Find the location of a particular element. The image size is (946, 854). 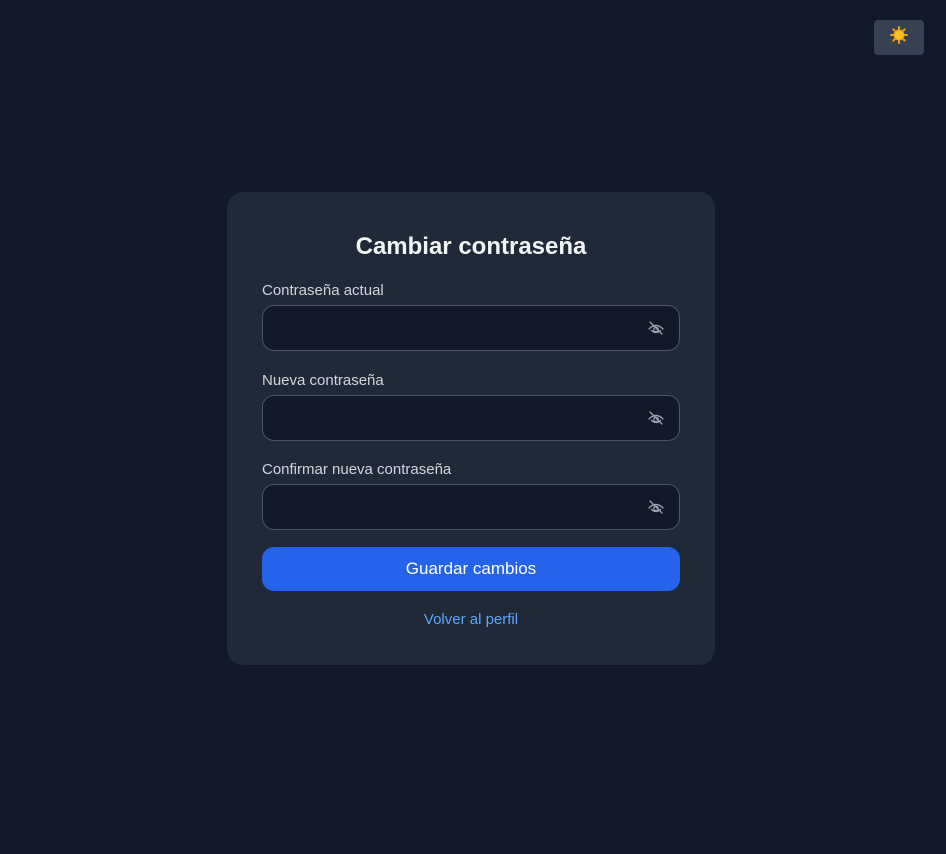

confirm-password-label: Confirmar nueva contraseña is located at coordinates (357, 469).